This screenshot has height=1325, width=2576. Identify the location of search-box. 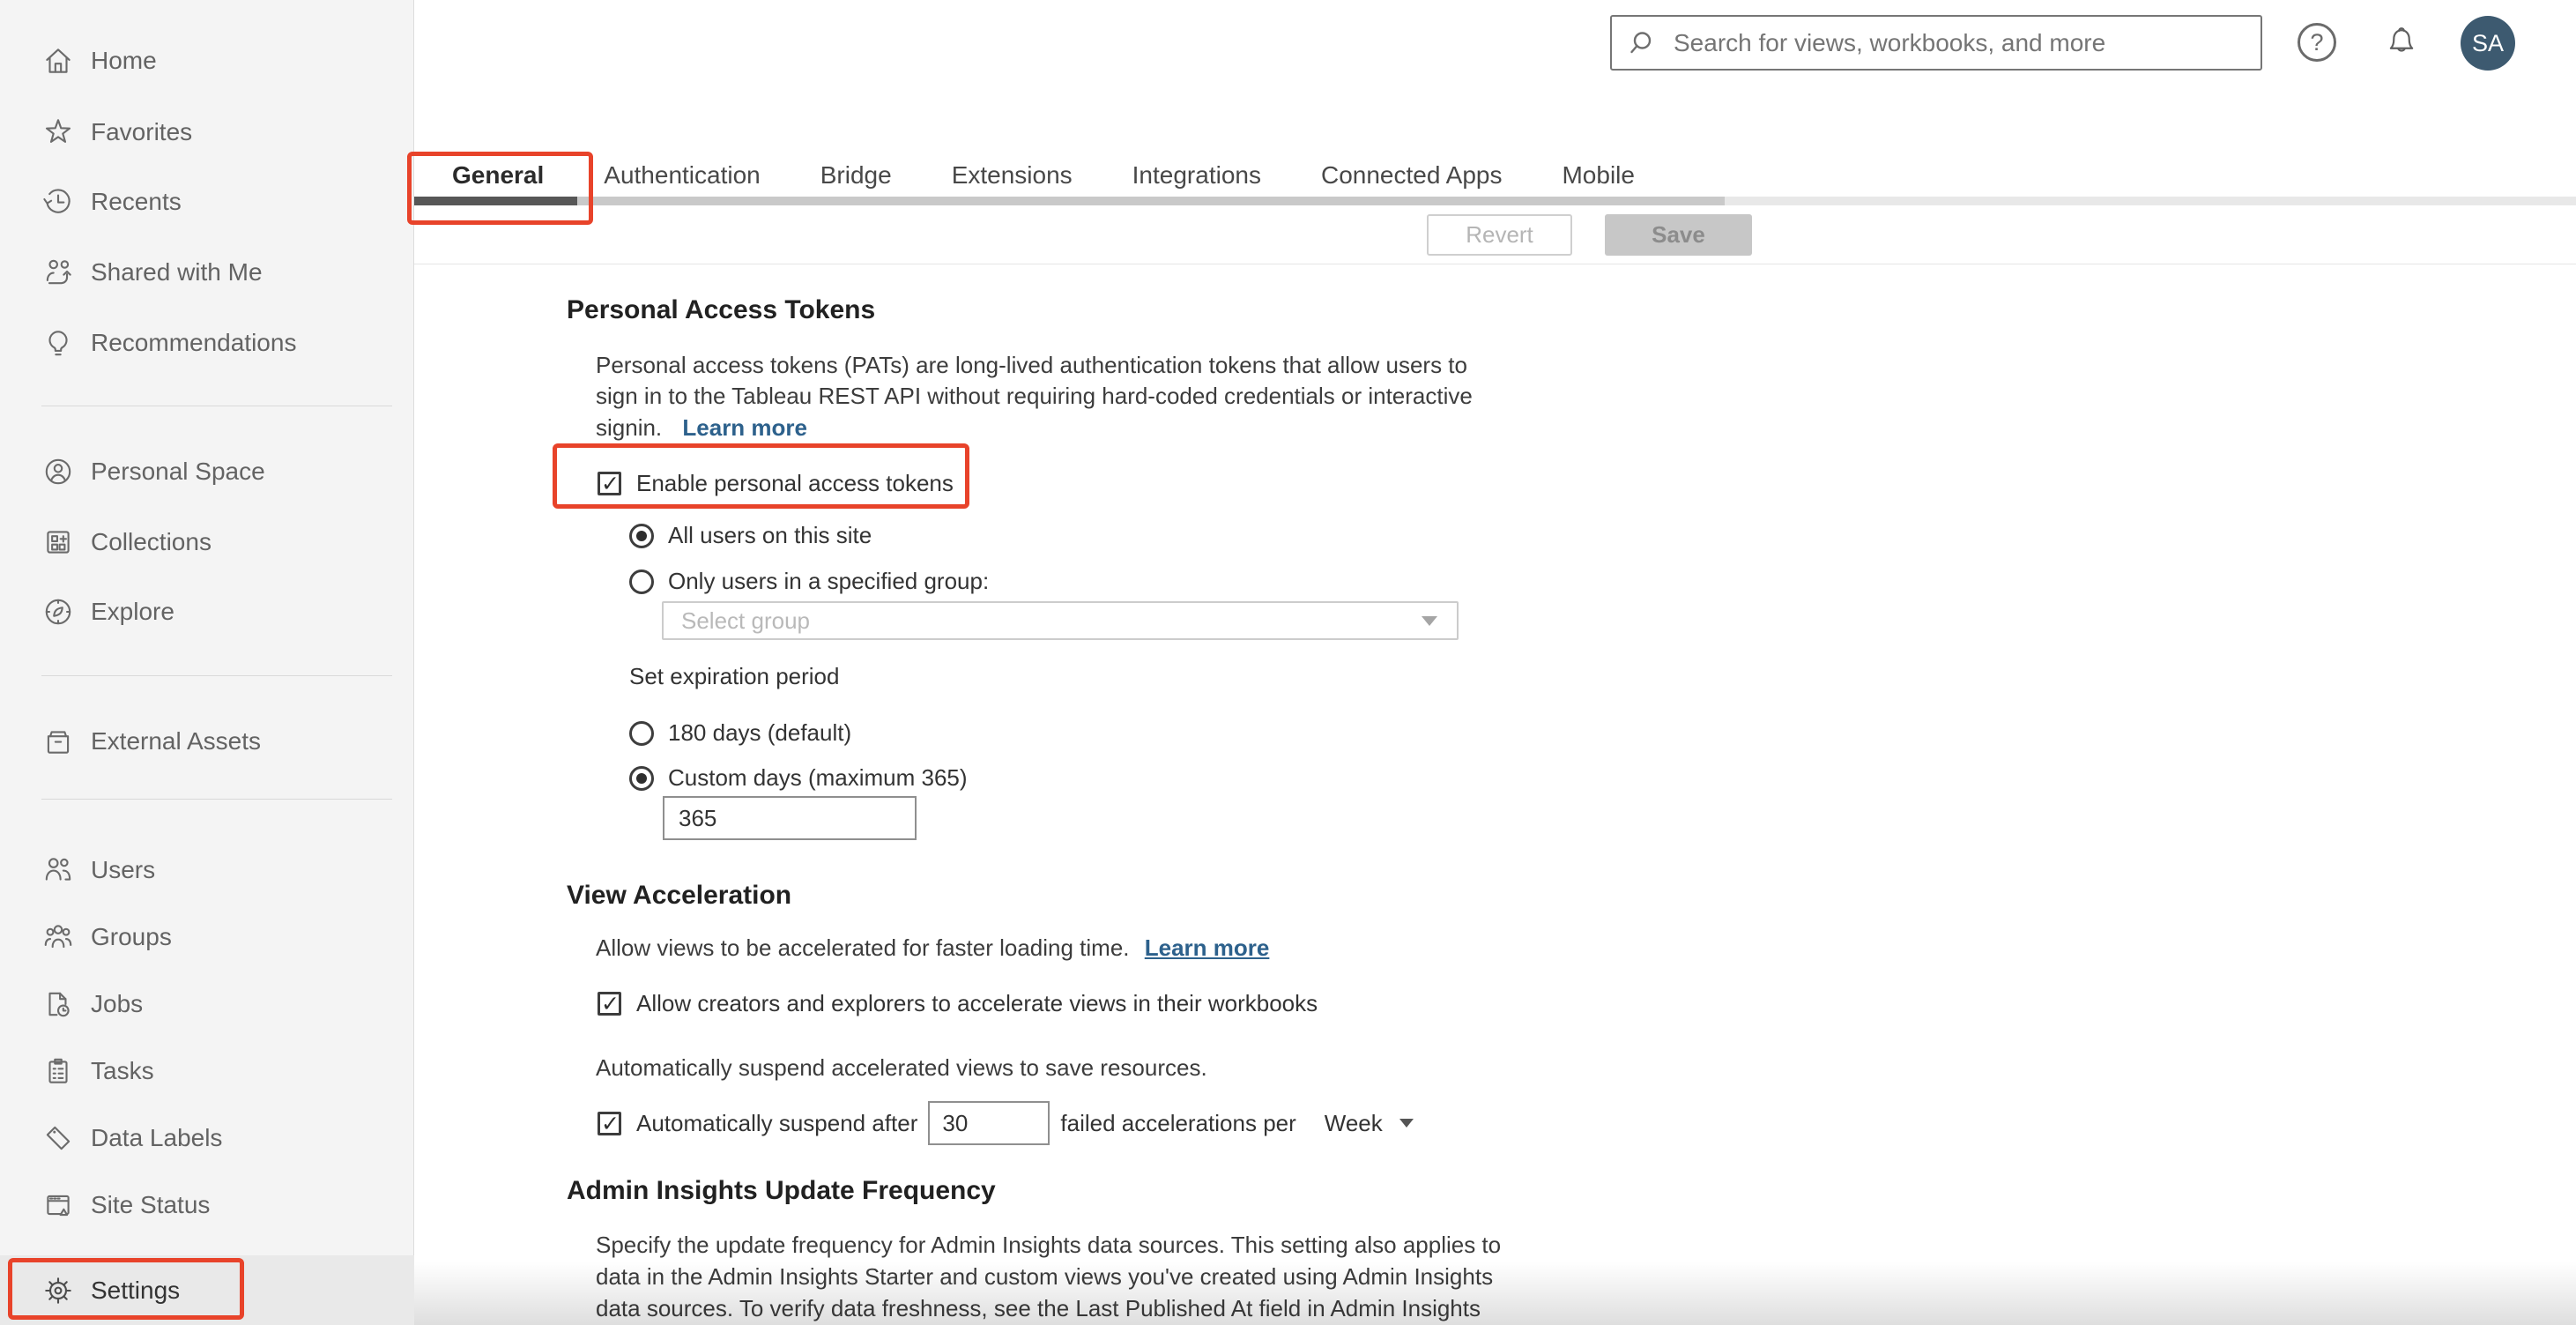
(1936, 43).